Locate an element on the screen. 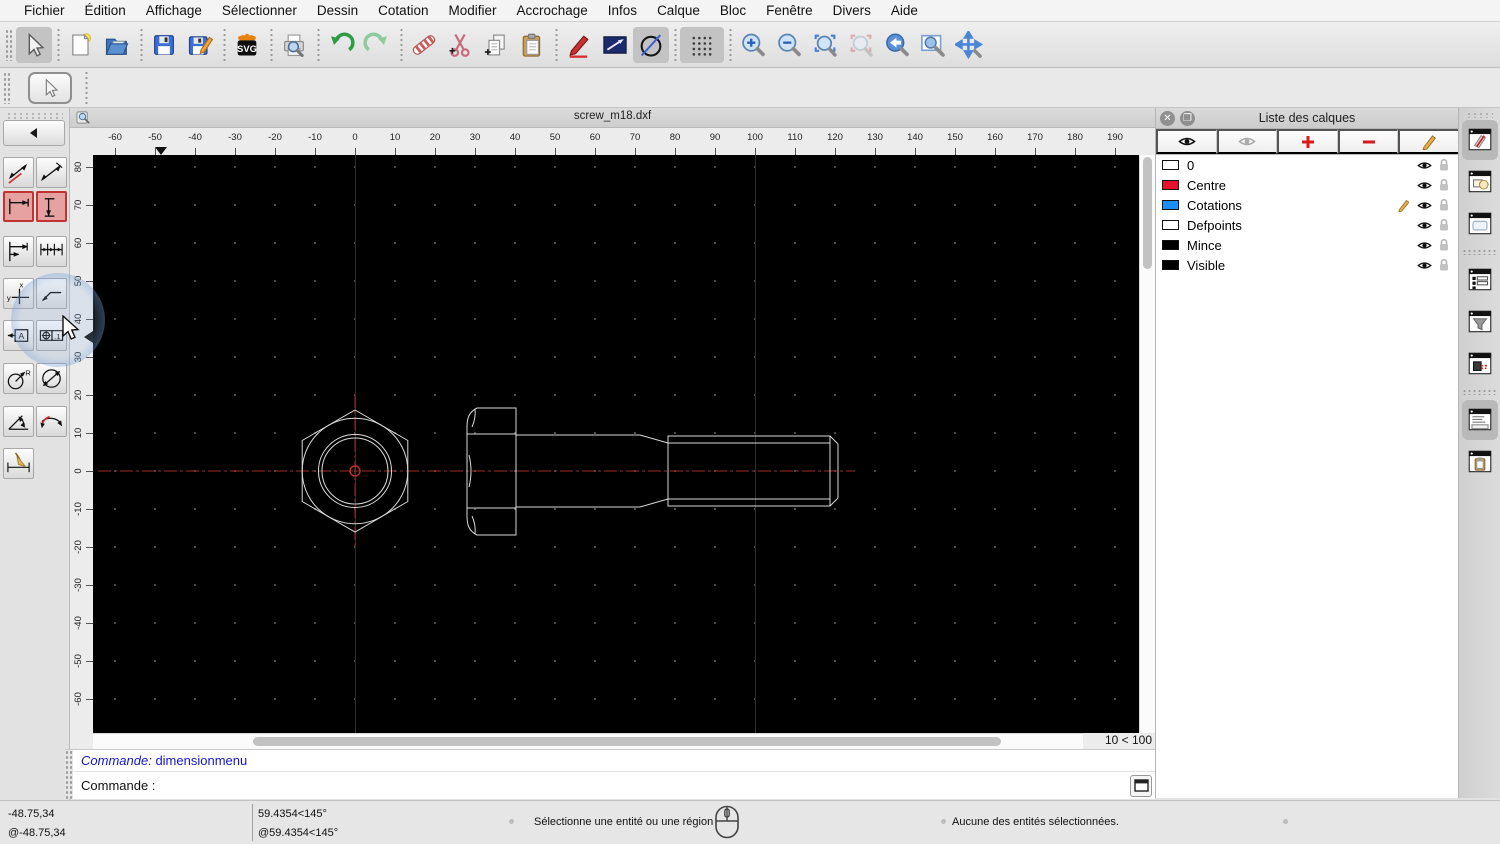 This screenshot has width=1500, height=844. dim-arc-button is located at coordinates (51, 421).